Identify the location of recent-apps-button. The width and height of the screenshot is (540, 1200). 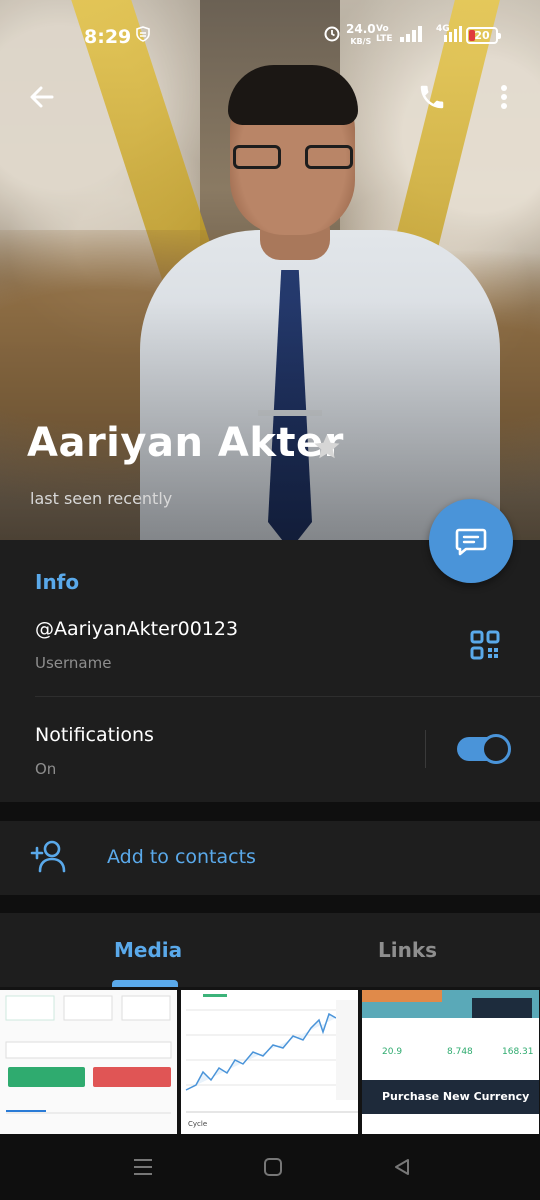
(143, 1167).